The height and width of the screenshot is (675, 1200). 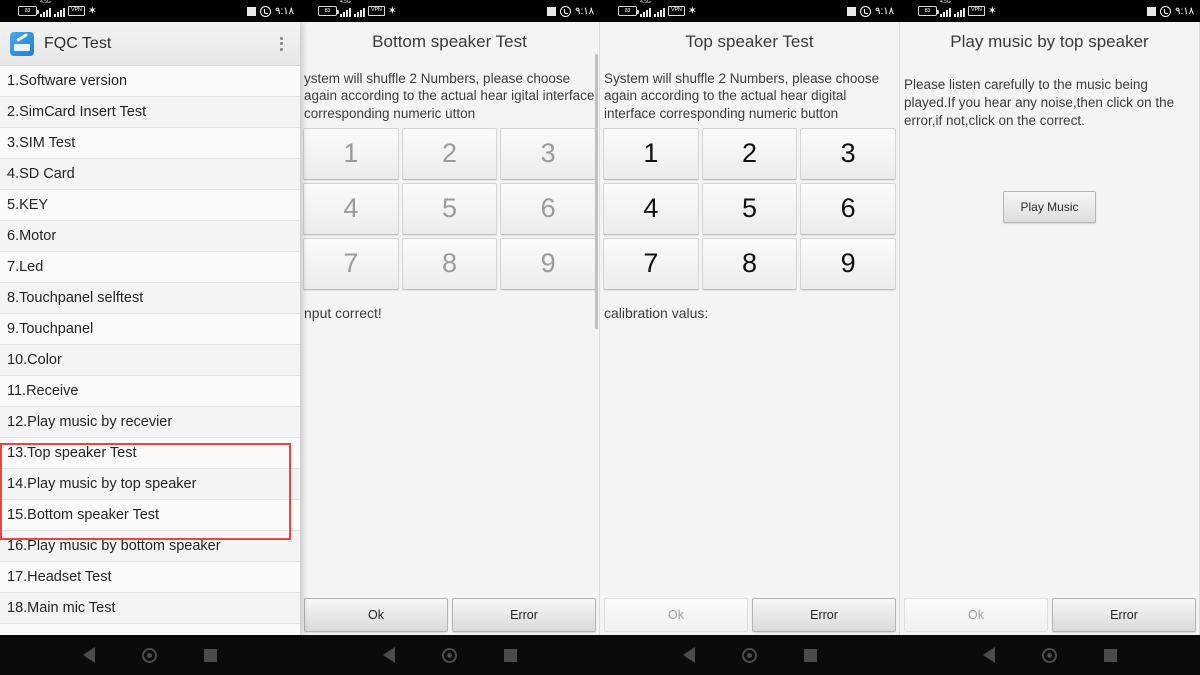 I want to click on list-item-14: 14.Play music by top speaker, so click(x=150, y=484).